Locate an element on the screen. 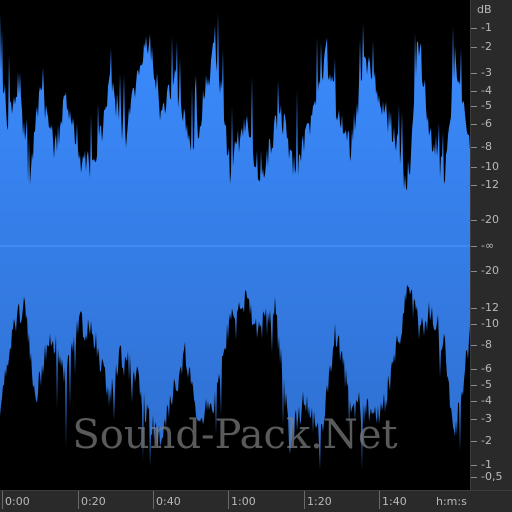 The height and width of the screenshot is (512, 512). time-label: 1:00 is located at coordinates (243, 501).